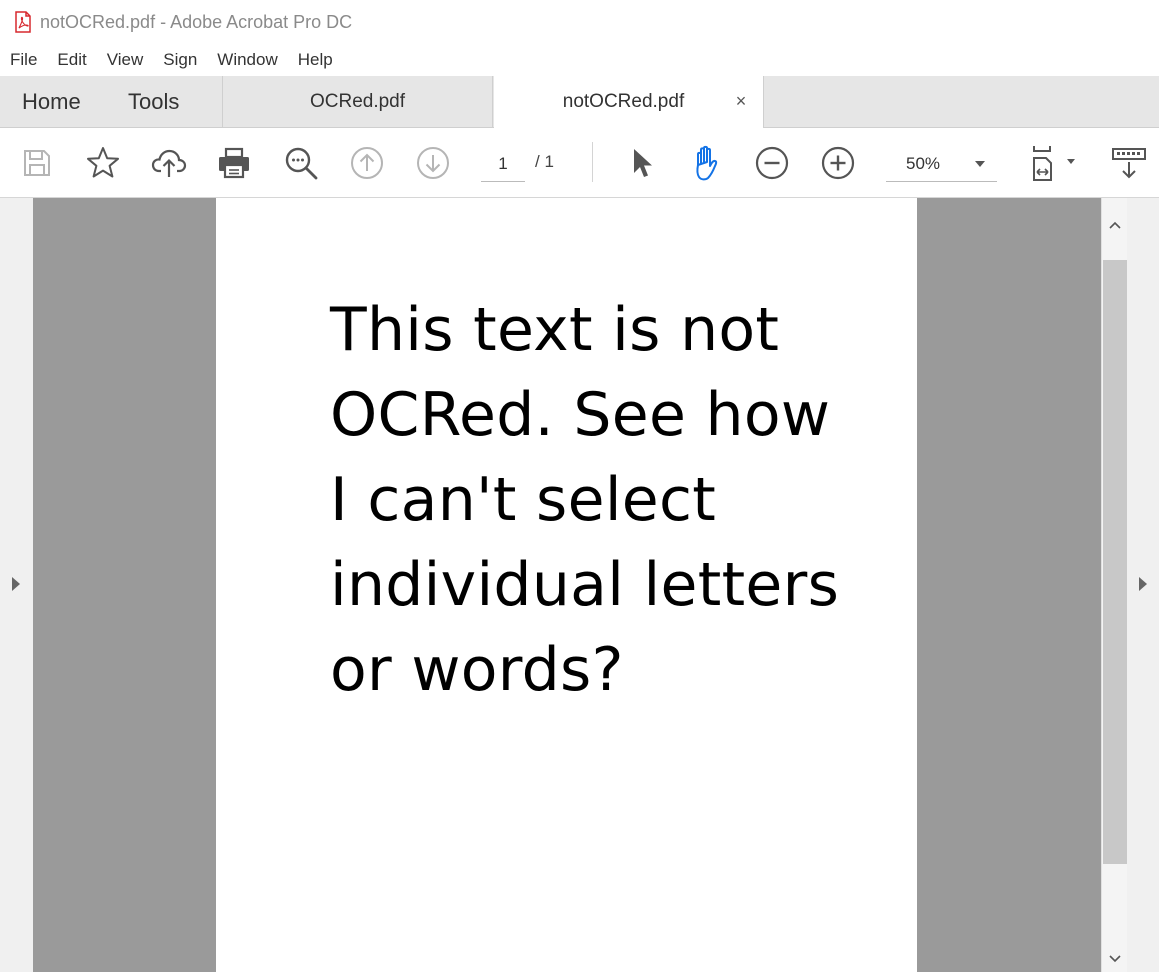 This screenshot has height=972, width=1159. Describe the element at coordinates (579, 22) in the screenshot. I see `title-bar: notOCRed.pdf - Adobe Acrobat Pro DC` at that location.